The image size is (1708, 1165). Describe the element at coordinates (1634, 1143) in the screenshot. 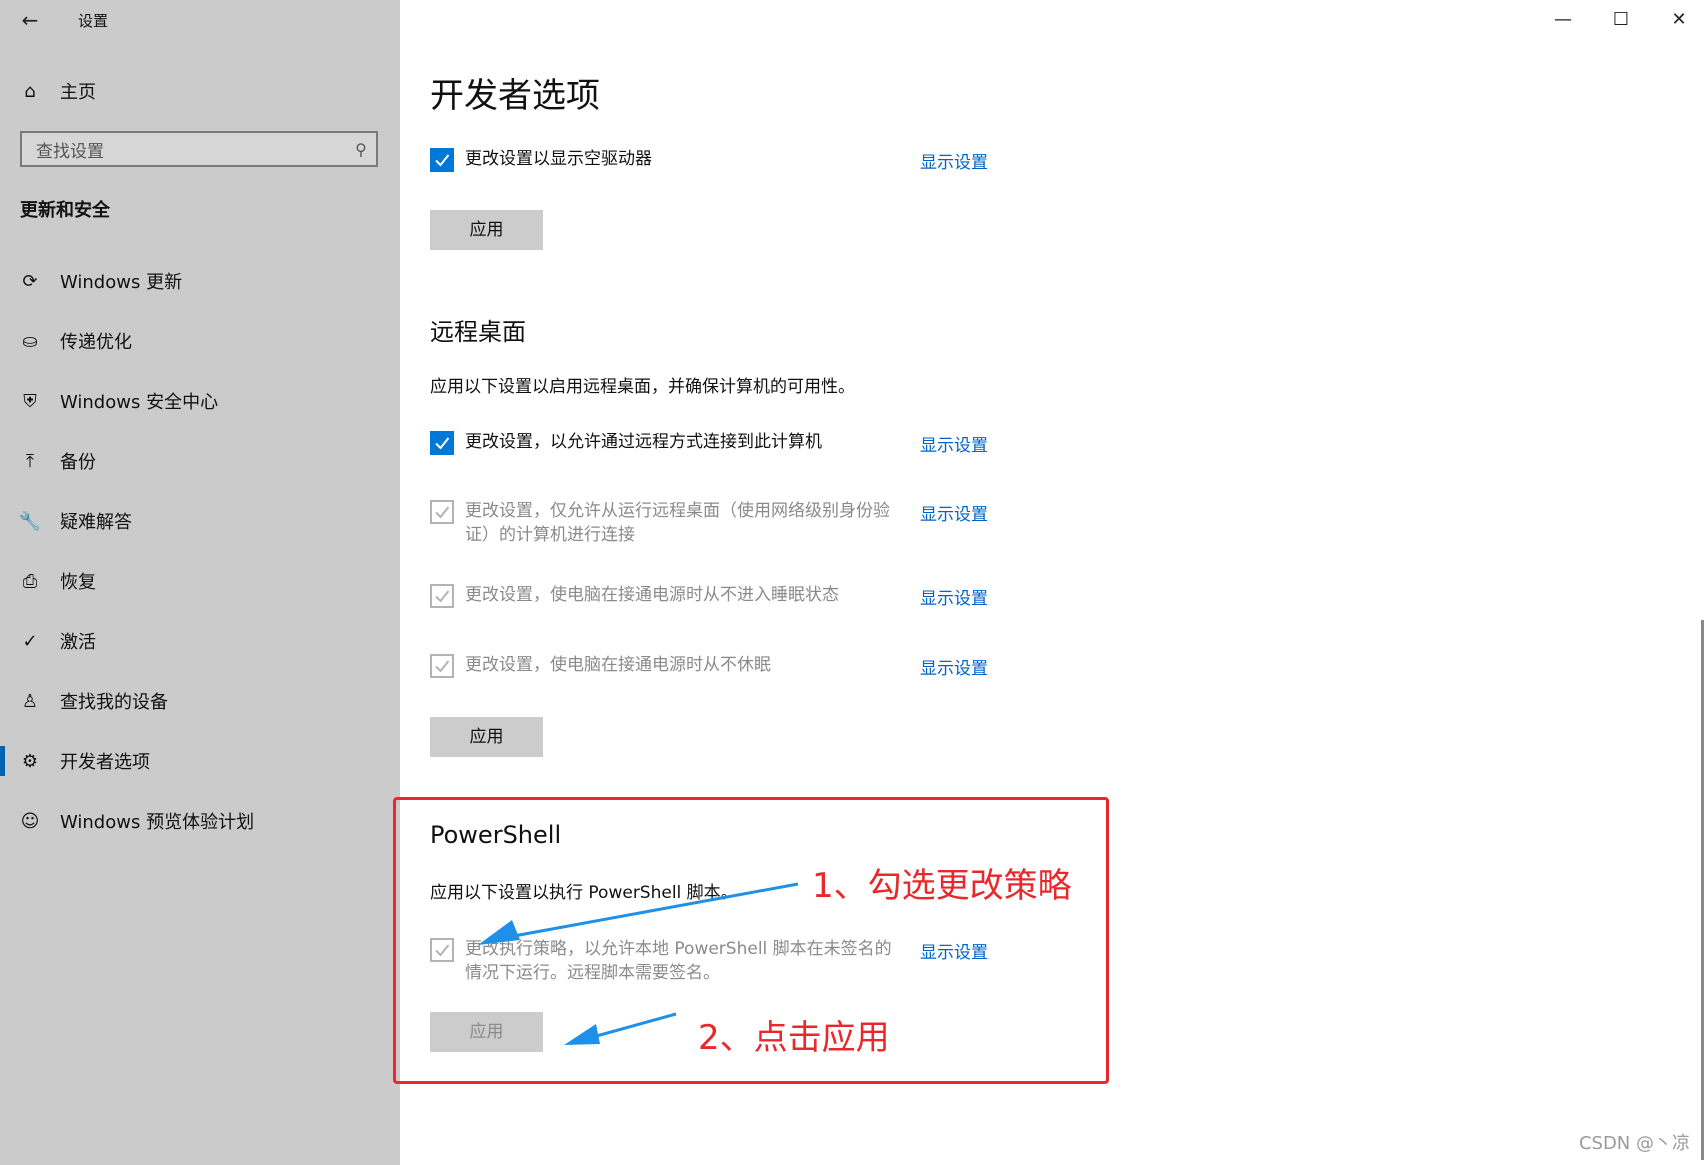

I see `watermark: CSDN @丶凉` at that location.